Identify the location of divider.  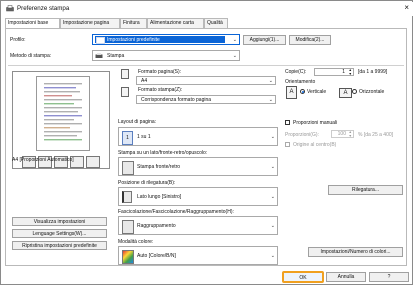
(206, 65).